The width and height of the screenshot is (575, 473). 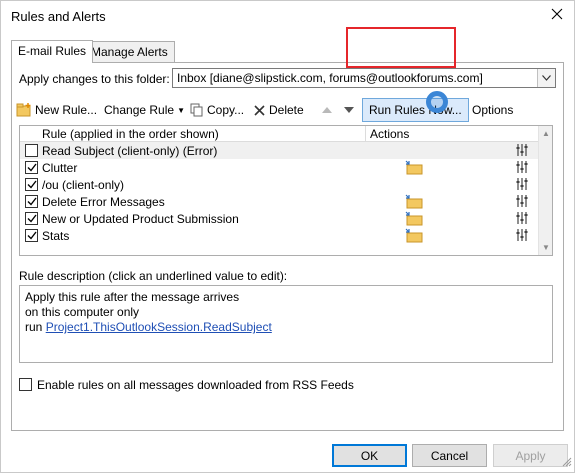 I want to click on tab-manage-alerts-label: Manage Alerts, so click(x=129, y=52).